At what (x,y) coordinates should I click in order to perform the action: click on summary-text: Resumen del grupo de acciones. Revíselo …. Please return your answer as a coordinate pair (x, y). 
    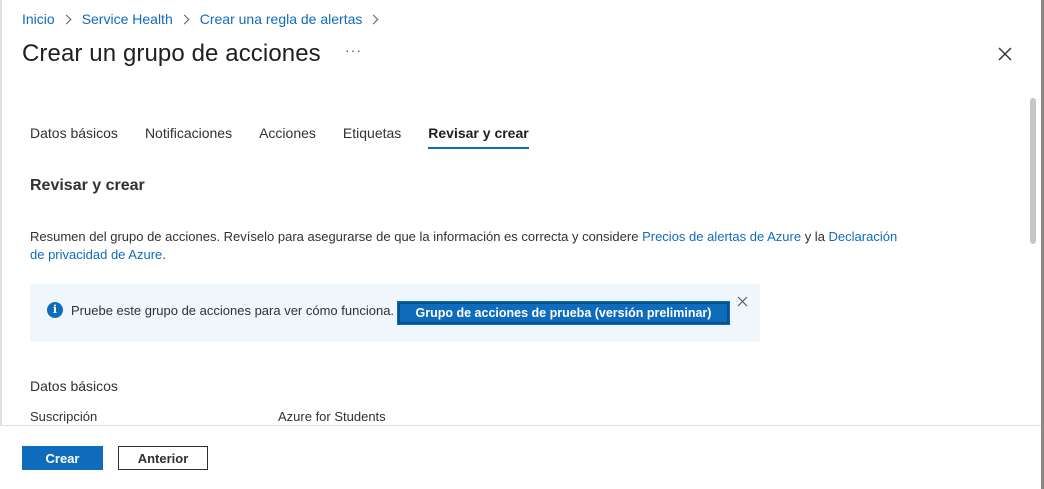
    Looking at the image, I should click on (470, 246).